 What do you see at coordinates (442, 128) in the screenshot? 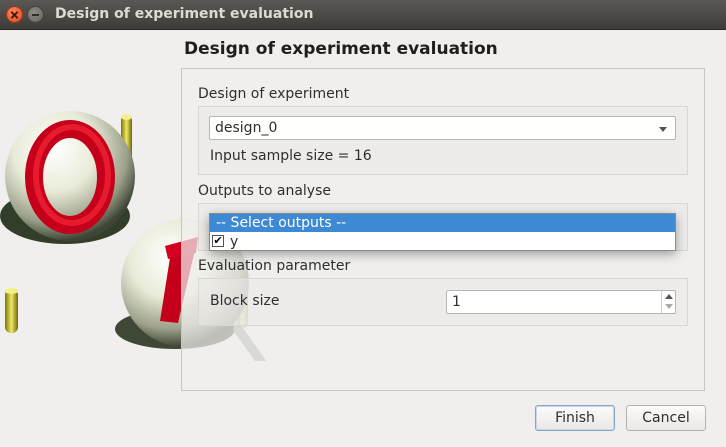
I see `design-select: design_0` at bounding box center [442, 128].